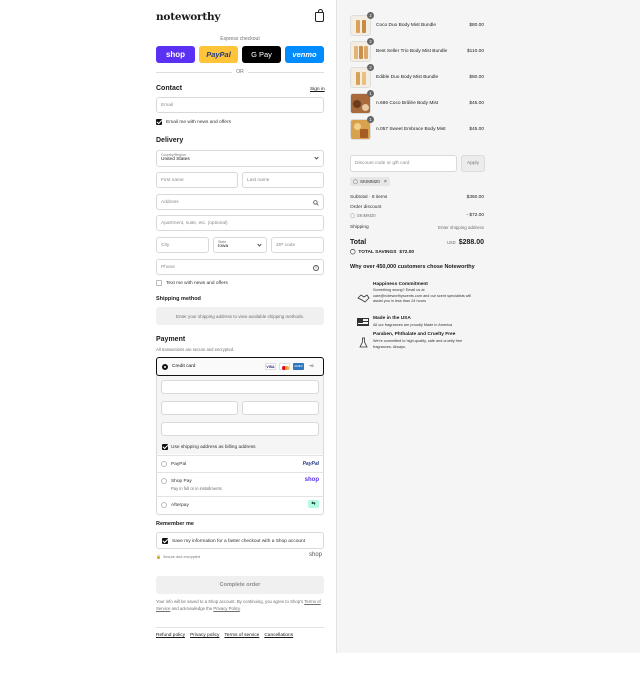 Image resolution: width=640 pixels, height=679 pixels. What do you see at coordinates (240, 245) in the screenshot?
I see `state-select: State Iowa` at bounding box center [240, 245].